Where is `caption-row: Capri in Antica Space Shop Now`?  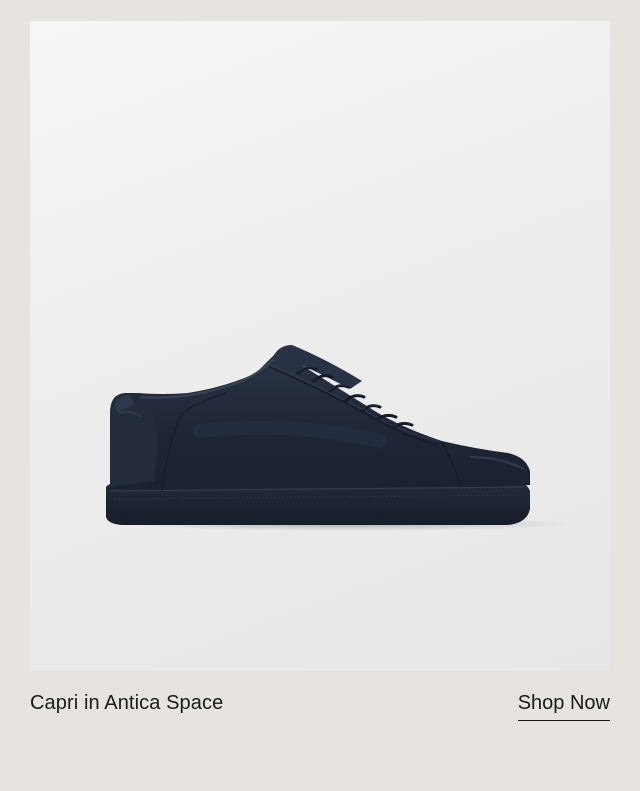 caption-row: Capri in Antica Space Shop Now is located at coordinates (320, 708).